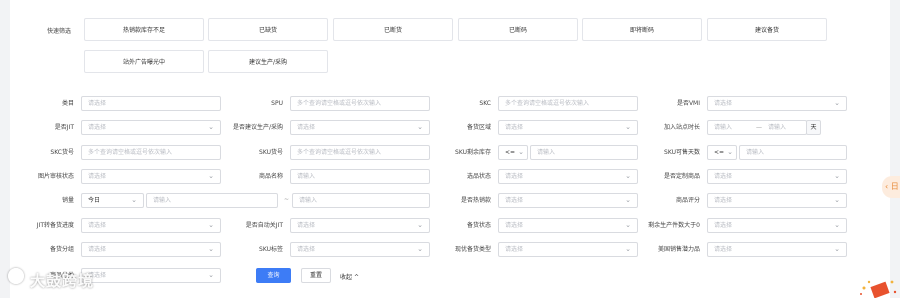 The height and width of the screenshot is (298, 900). I want to click on category-label: 类目, so click(67, 103).